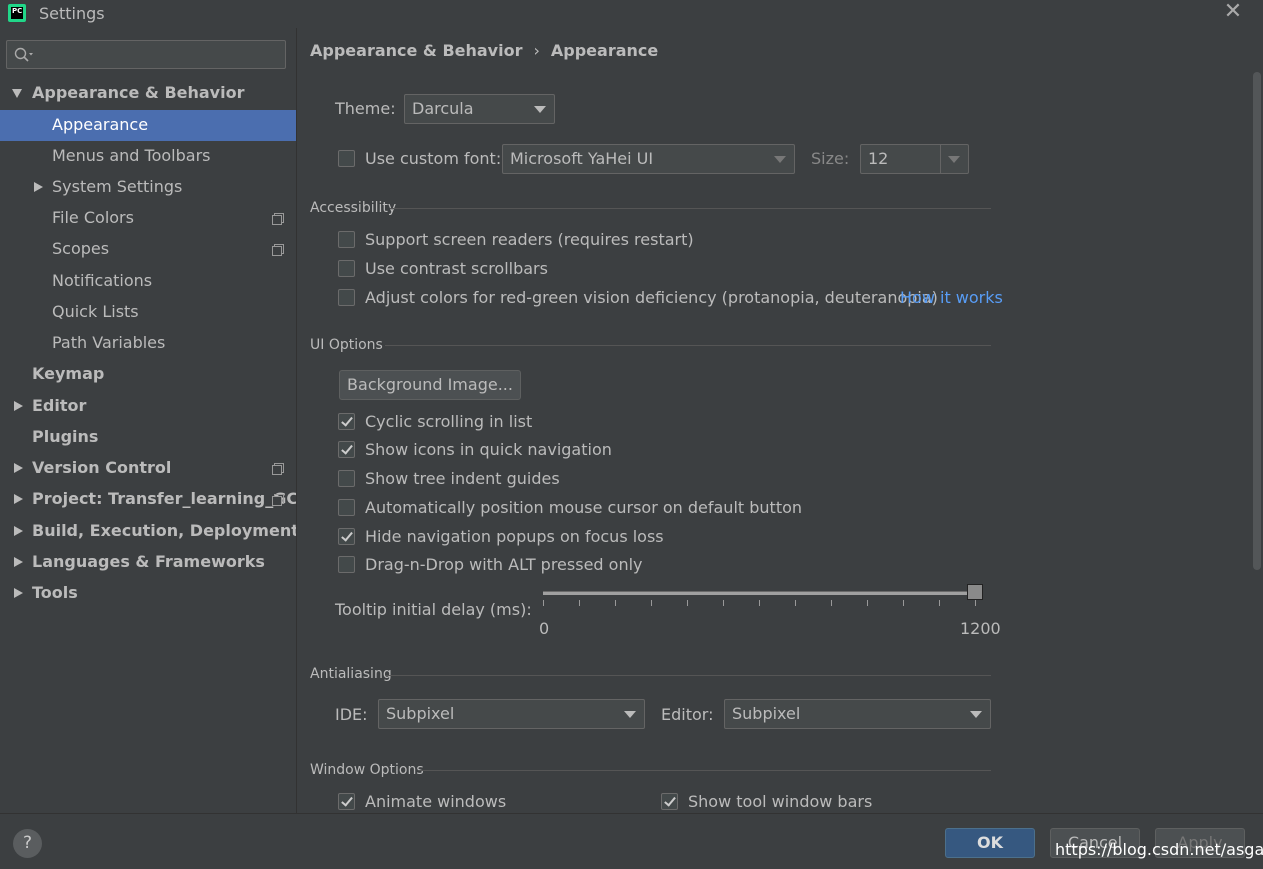 The image size is (1263, 869). What do you see at coordinates (346, 239) in the screenshot?
I see `screen-readers-checkbox` at bounding box center [346, 239].